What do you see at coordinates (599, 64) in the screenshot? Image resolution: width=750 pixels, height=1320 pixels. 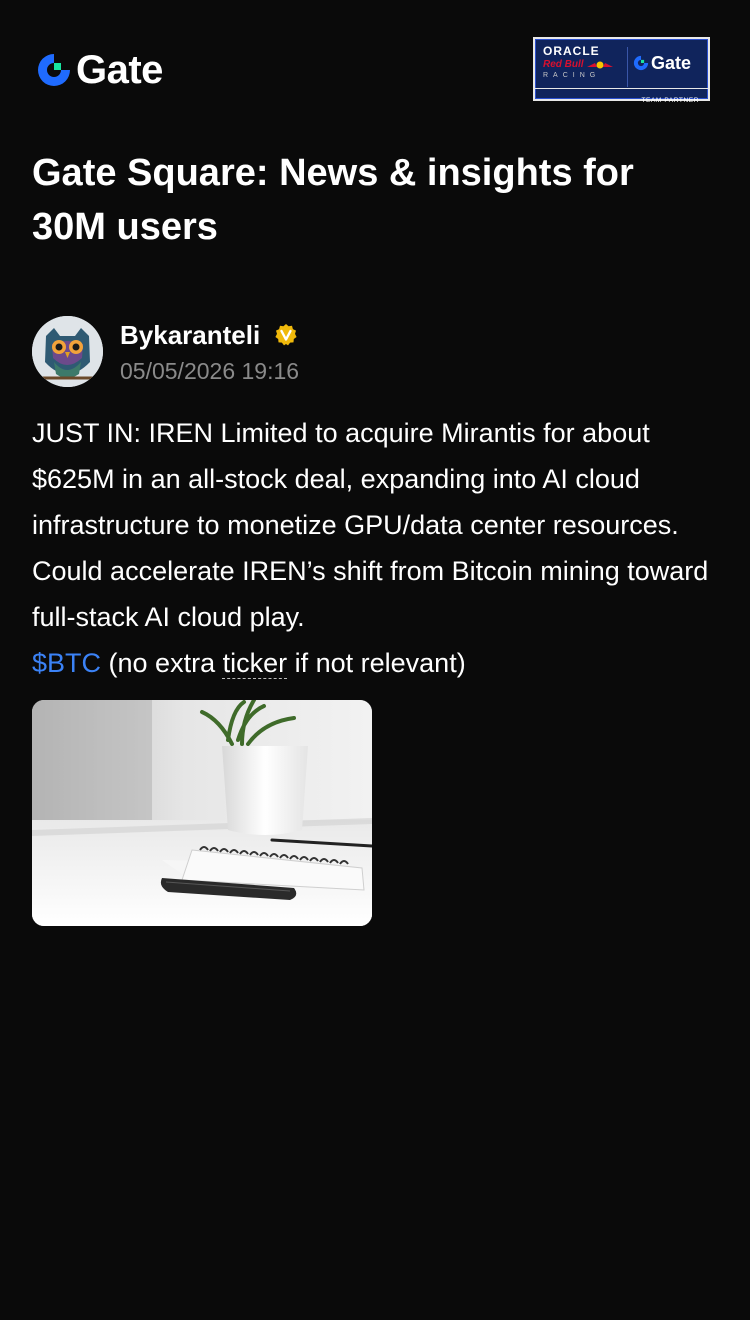 I see `redbull-bulls-icon` at bounding box center [599, 64].